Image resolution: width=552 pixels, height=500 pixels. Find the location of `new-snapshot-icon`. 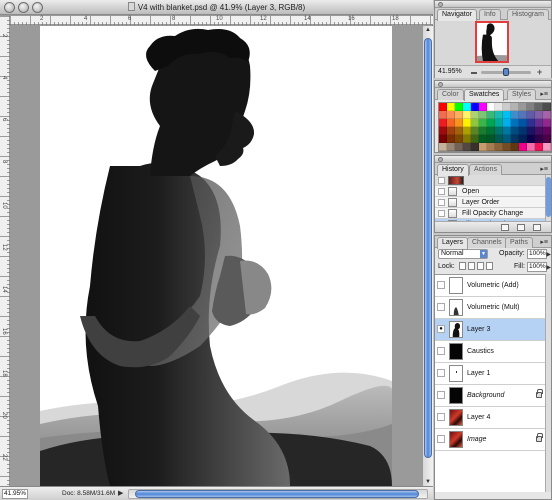

new-snapshot-icon is located at coordinates (521, 227).